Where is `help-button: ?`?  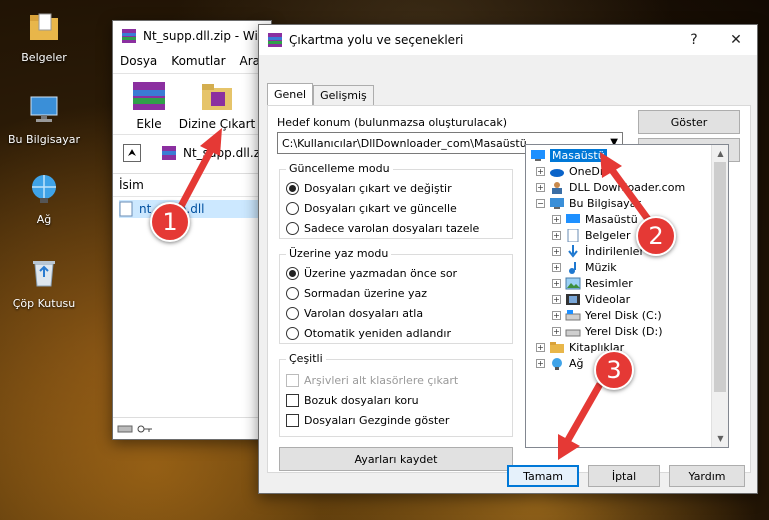
help-button: ? is located at coordinates (694, 40).